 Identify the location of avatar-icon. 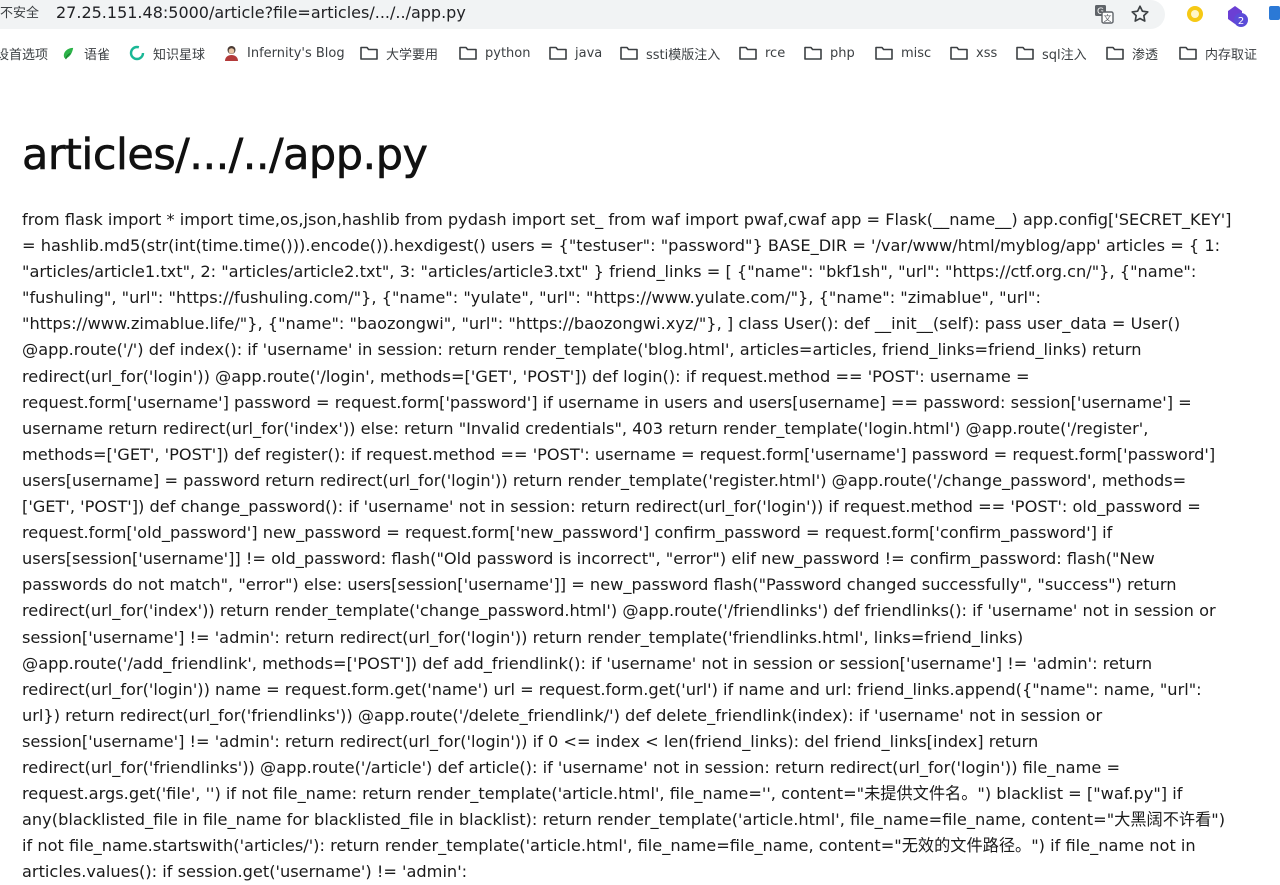
(231, 53).